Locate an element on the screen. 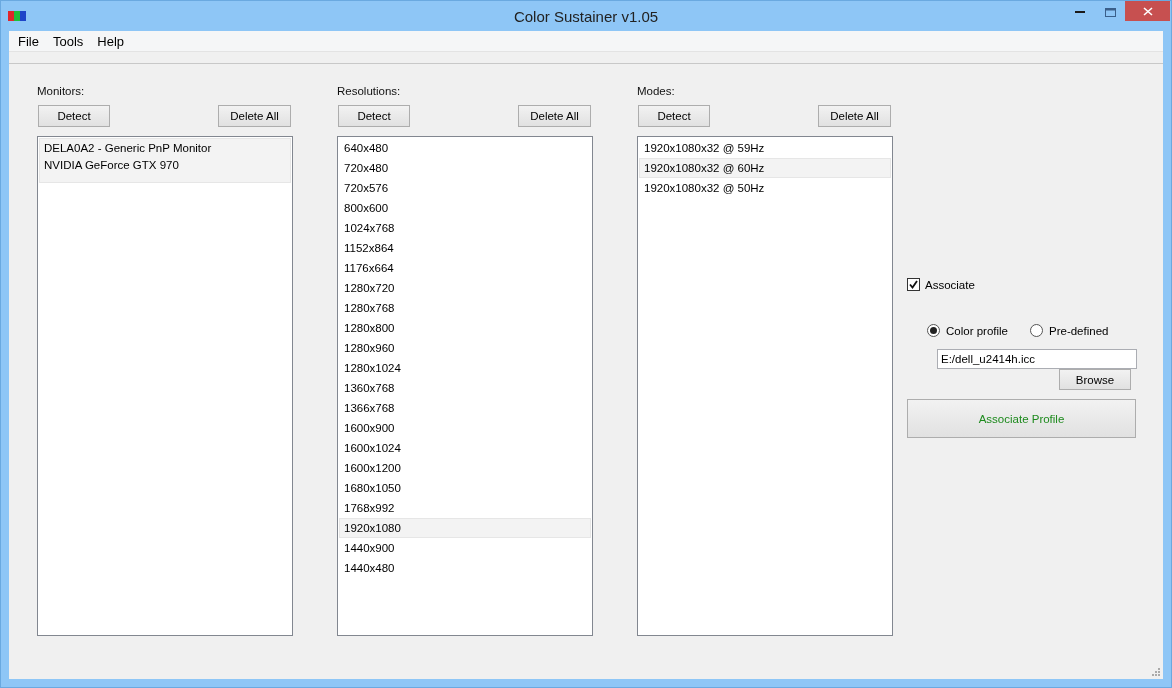 This screenshot has height=688, width=1172. list-item: 1360x768 is located at coordinates (465, 388).